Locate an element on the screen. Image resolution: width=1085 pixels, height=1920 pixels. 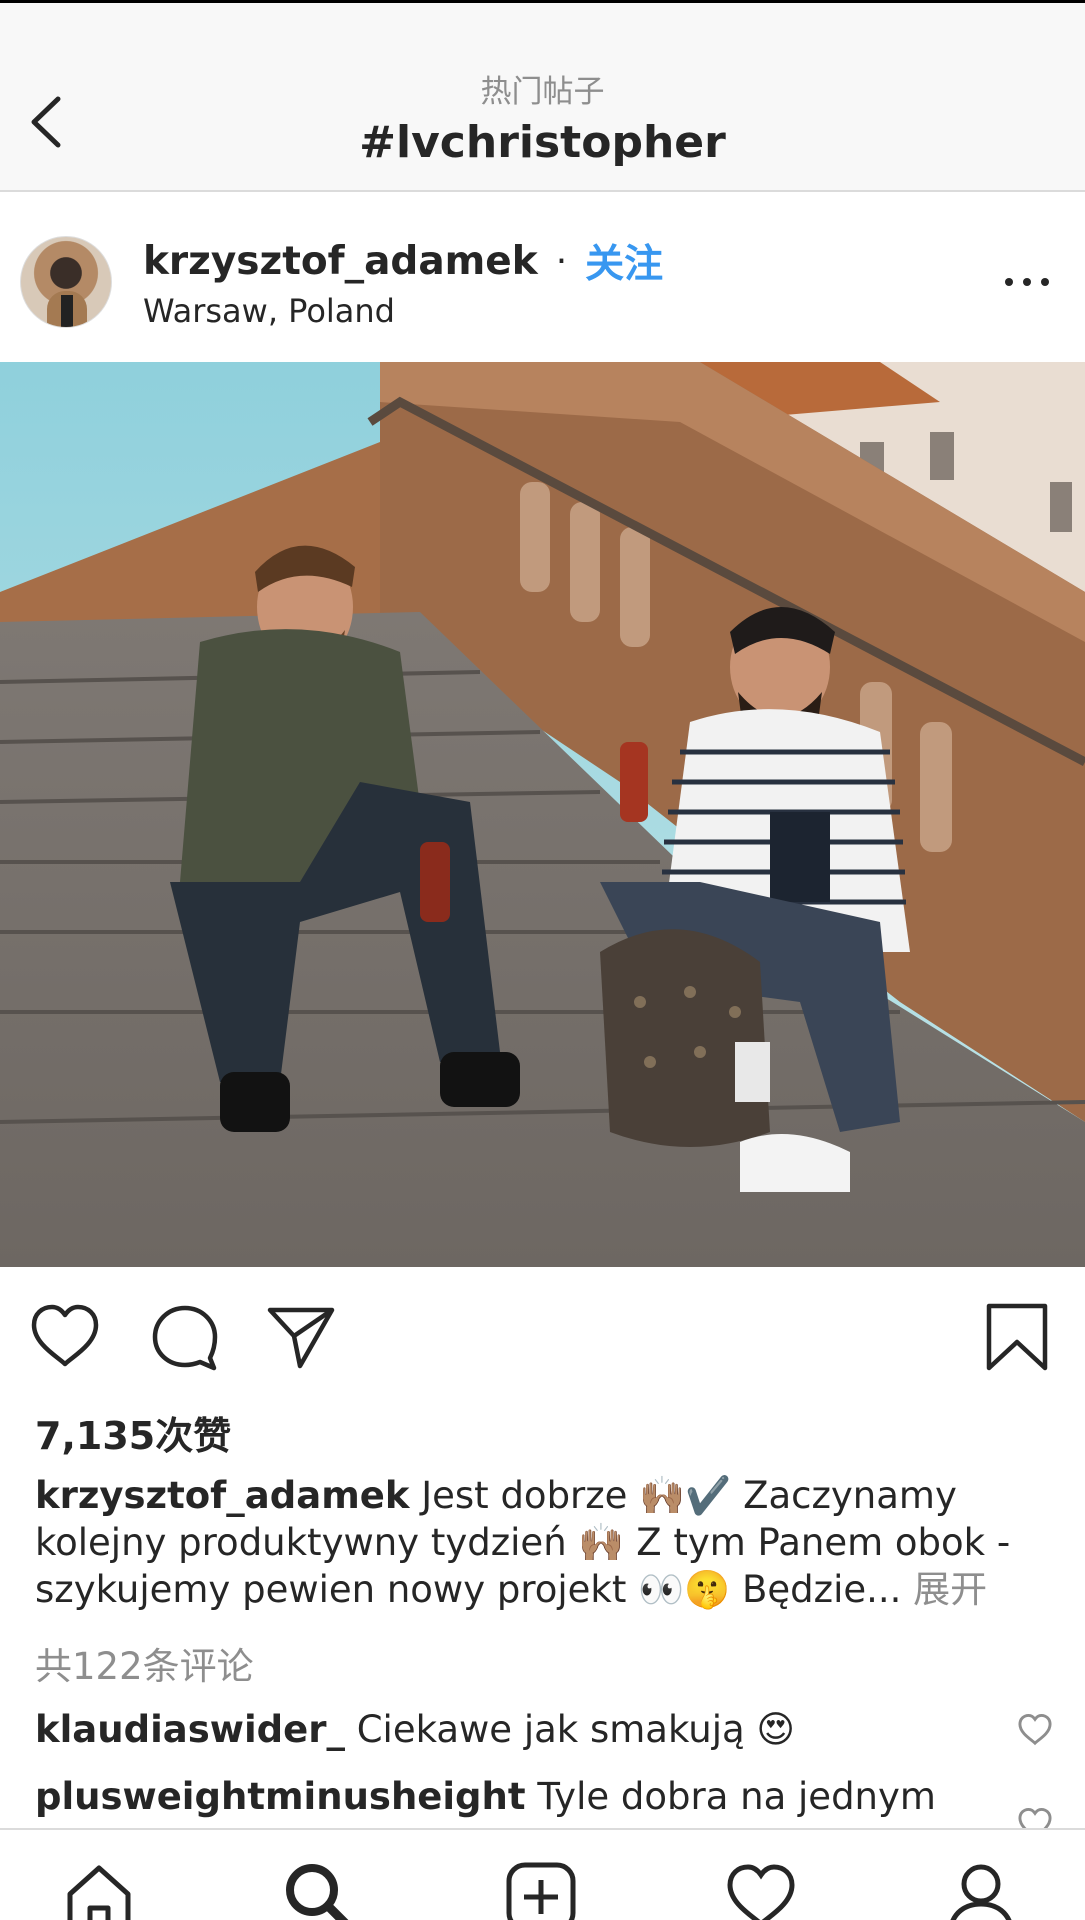
avatar-shirt is located at coordinates (67, 311).